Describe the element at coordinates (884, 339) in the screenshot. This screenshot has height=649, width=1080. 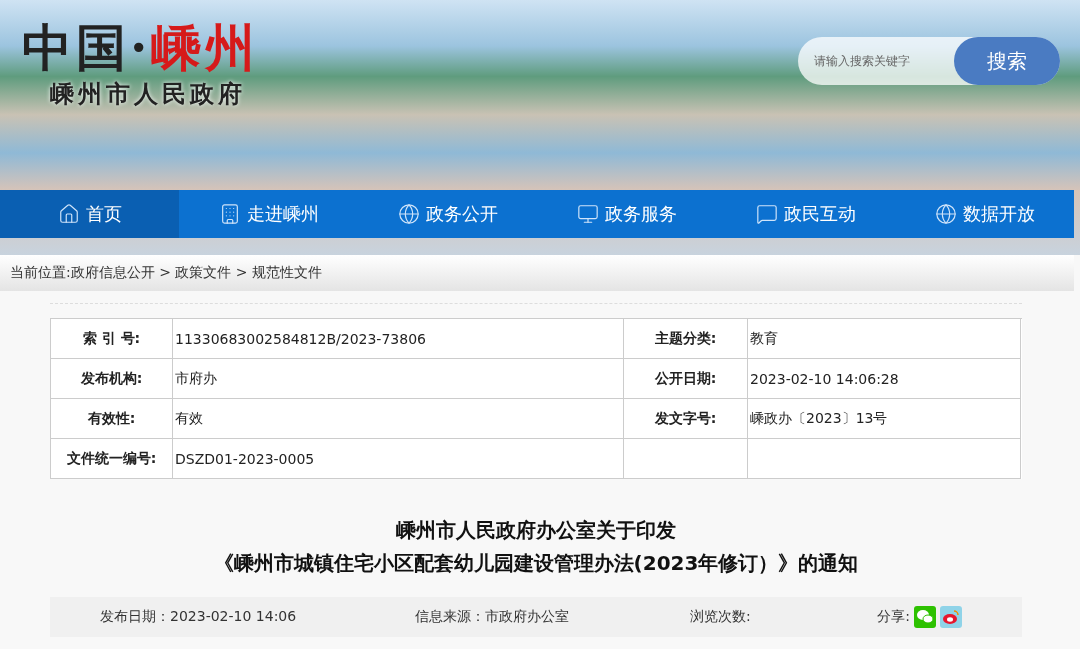
I see `field-value: 教育` at that location.